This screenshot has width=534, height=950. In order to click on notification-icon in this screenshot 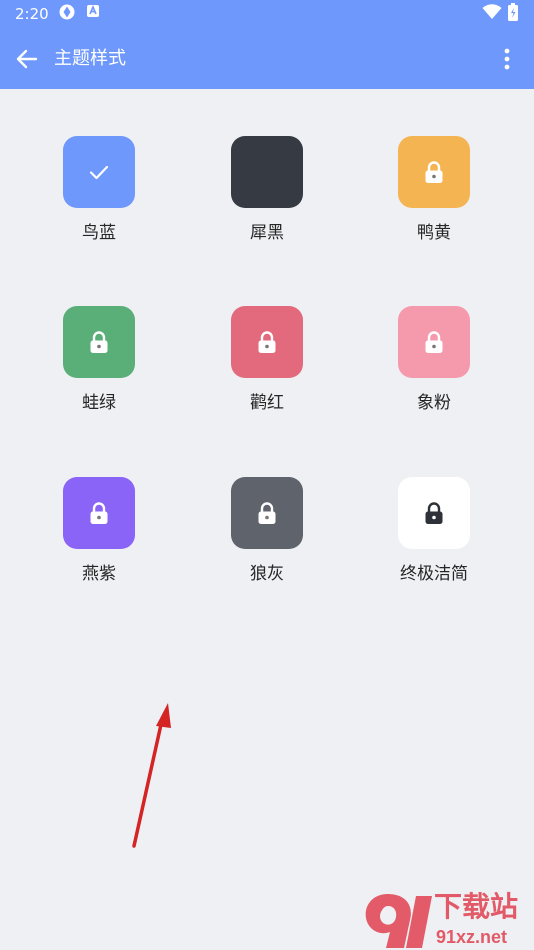, I will do `click(93, 10)`.